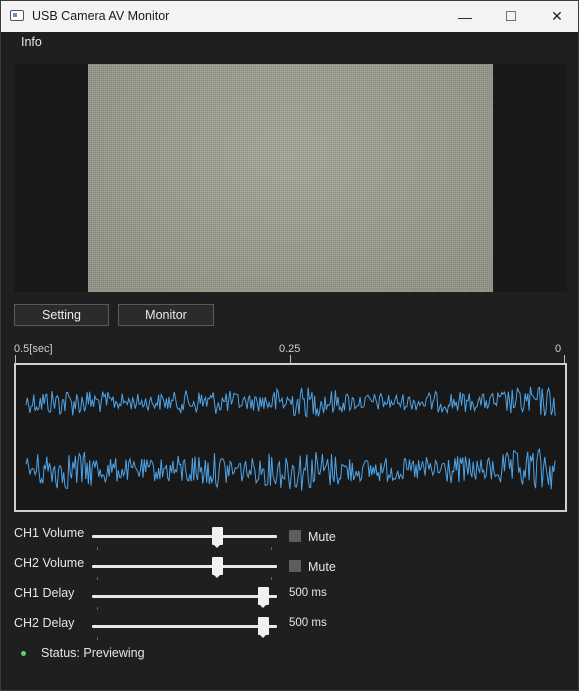  Describe the element at coordinates (558, 349) in the screenshot. I see `axis-label-right: 0` at that location.